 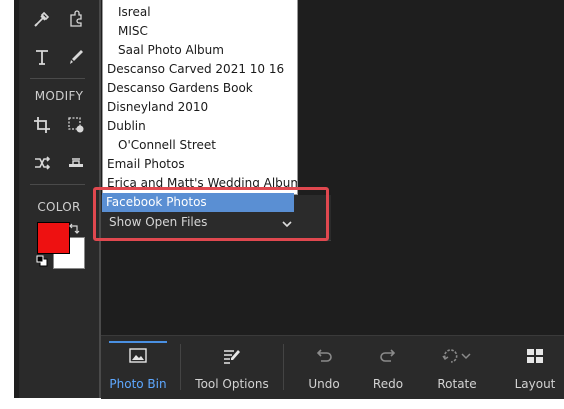 What do you see at coordinates (324, 358) in the screenshot?
I see `undo-icon` at bounding box center [324, 358].